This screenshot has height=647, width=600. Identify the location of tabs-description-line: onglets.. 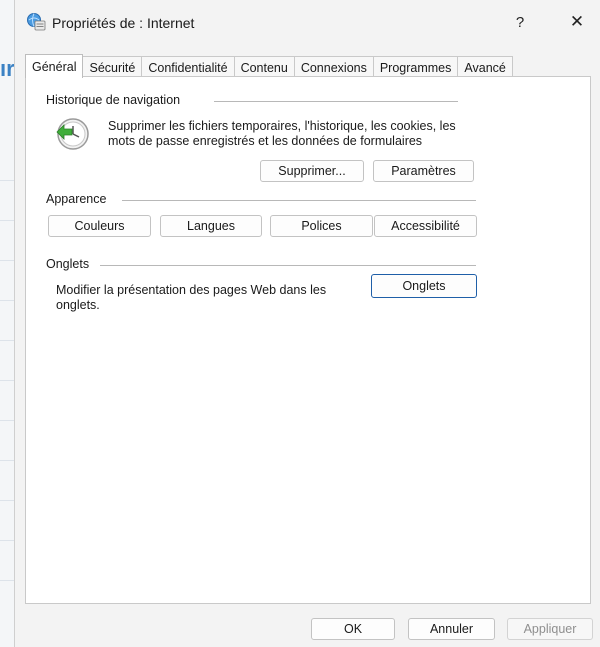
(78, 305).